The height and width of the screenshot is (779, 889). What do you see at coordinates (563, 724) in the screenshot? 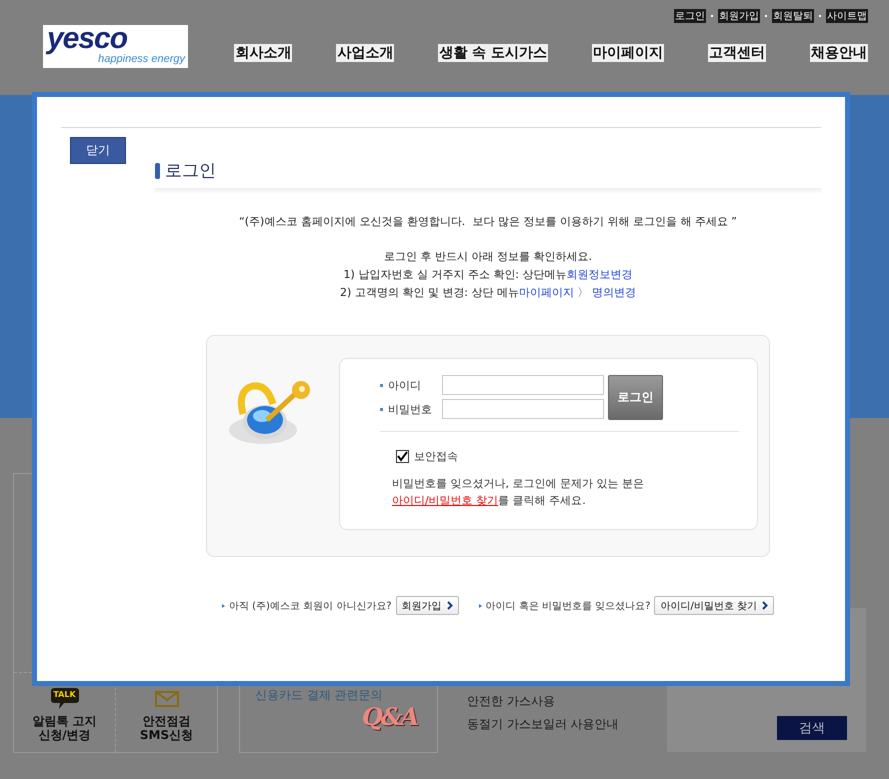
I see `guide-link: 동절기 가스보일러 사용안내` at bounding box center [563, 724].